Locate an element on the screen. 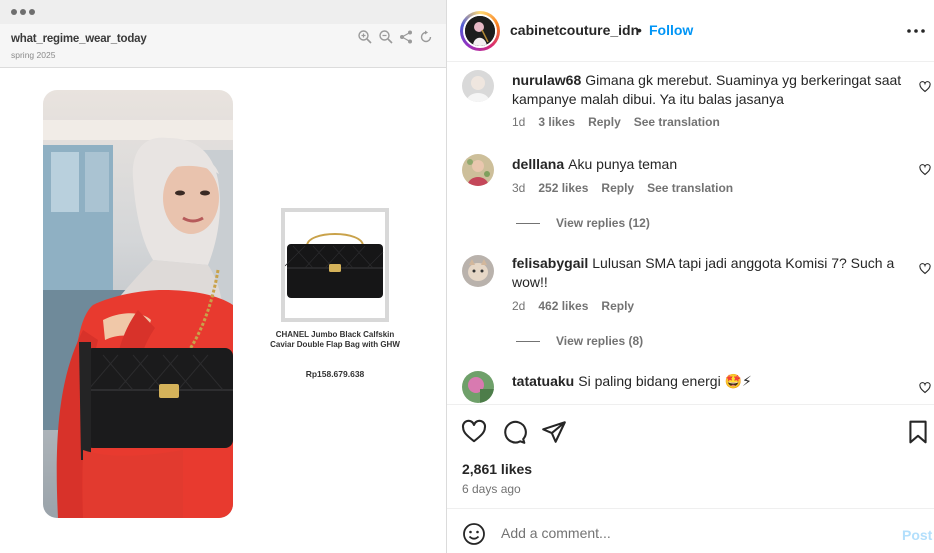 The height and width of the screenshot is (553, 934). likes-count: 2,861 likes is located at coordinates (497, 469).